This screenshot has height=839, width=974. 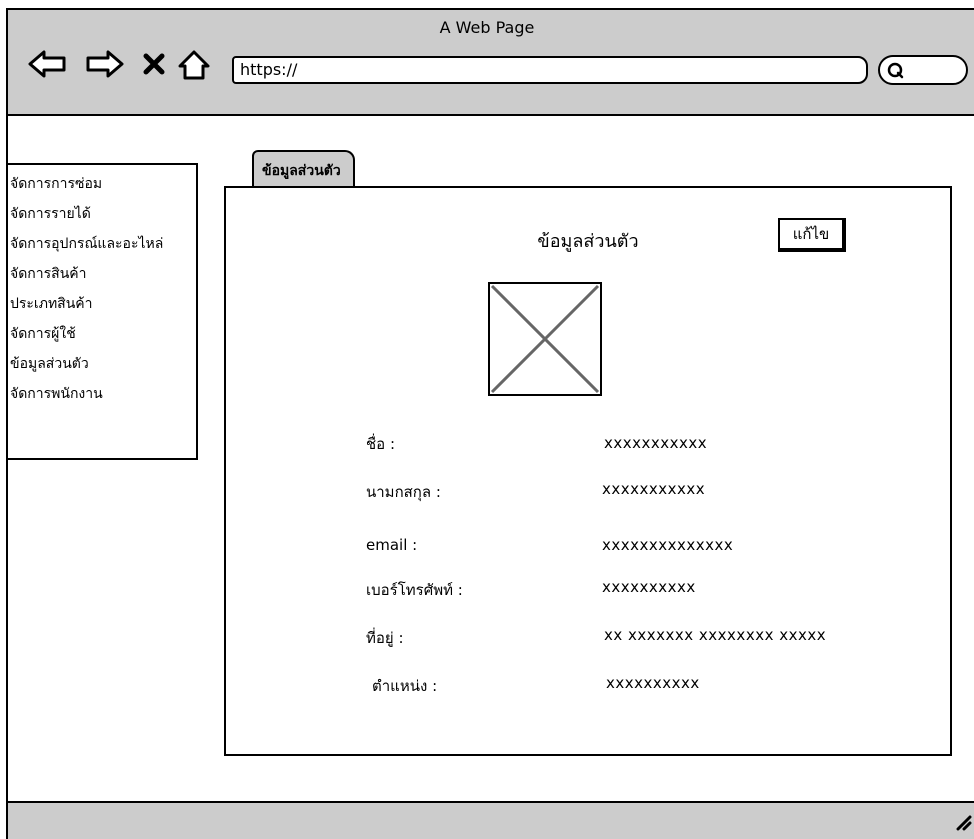 I want to click on sidebar-item-products: จัดการสินค้า, so click(x=102, y=274).